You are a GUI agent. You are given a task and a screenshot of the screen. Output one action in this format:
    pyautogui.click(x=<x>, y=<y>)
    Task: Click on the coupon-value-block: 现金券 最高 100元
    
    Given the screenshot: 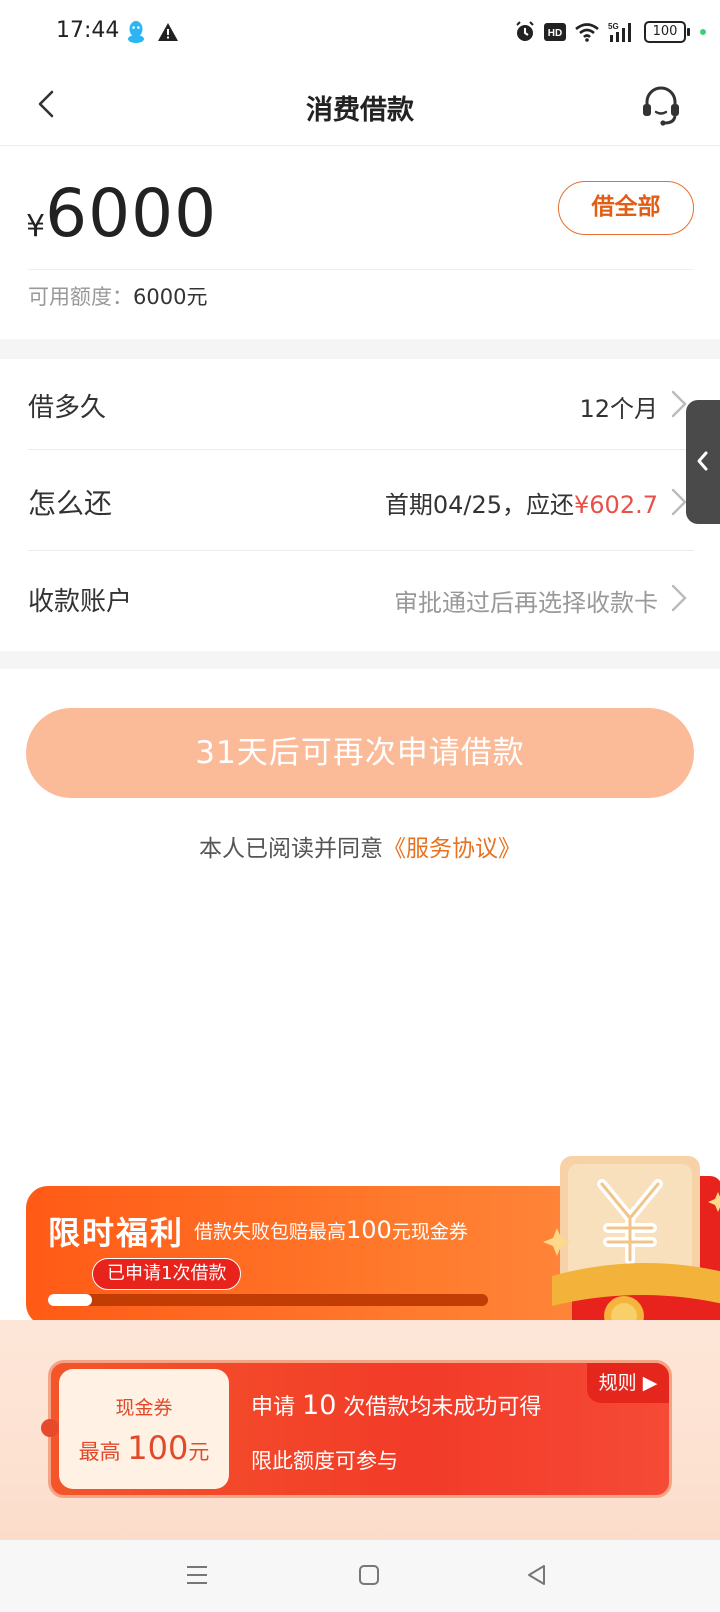 What is the action you would take?
    pyautogui.click(x=144, y=1429)
    